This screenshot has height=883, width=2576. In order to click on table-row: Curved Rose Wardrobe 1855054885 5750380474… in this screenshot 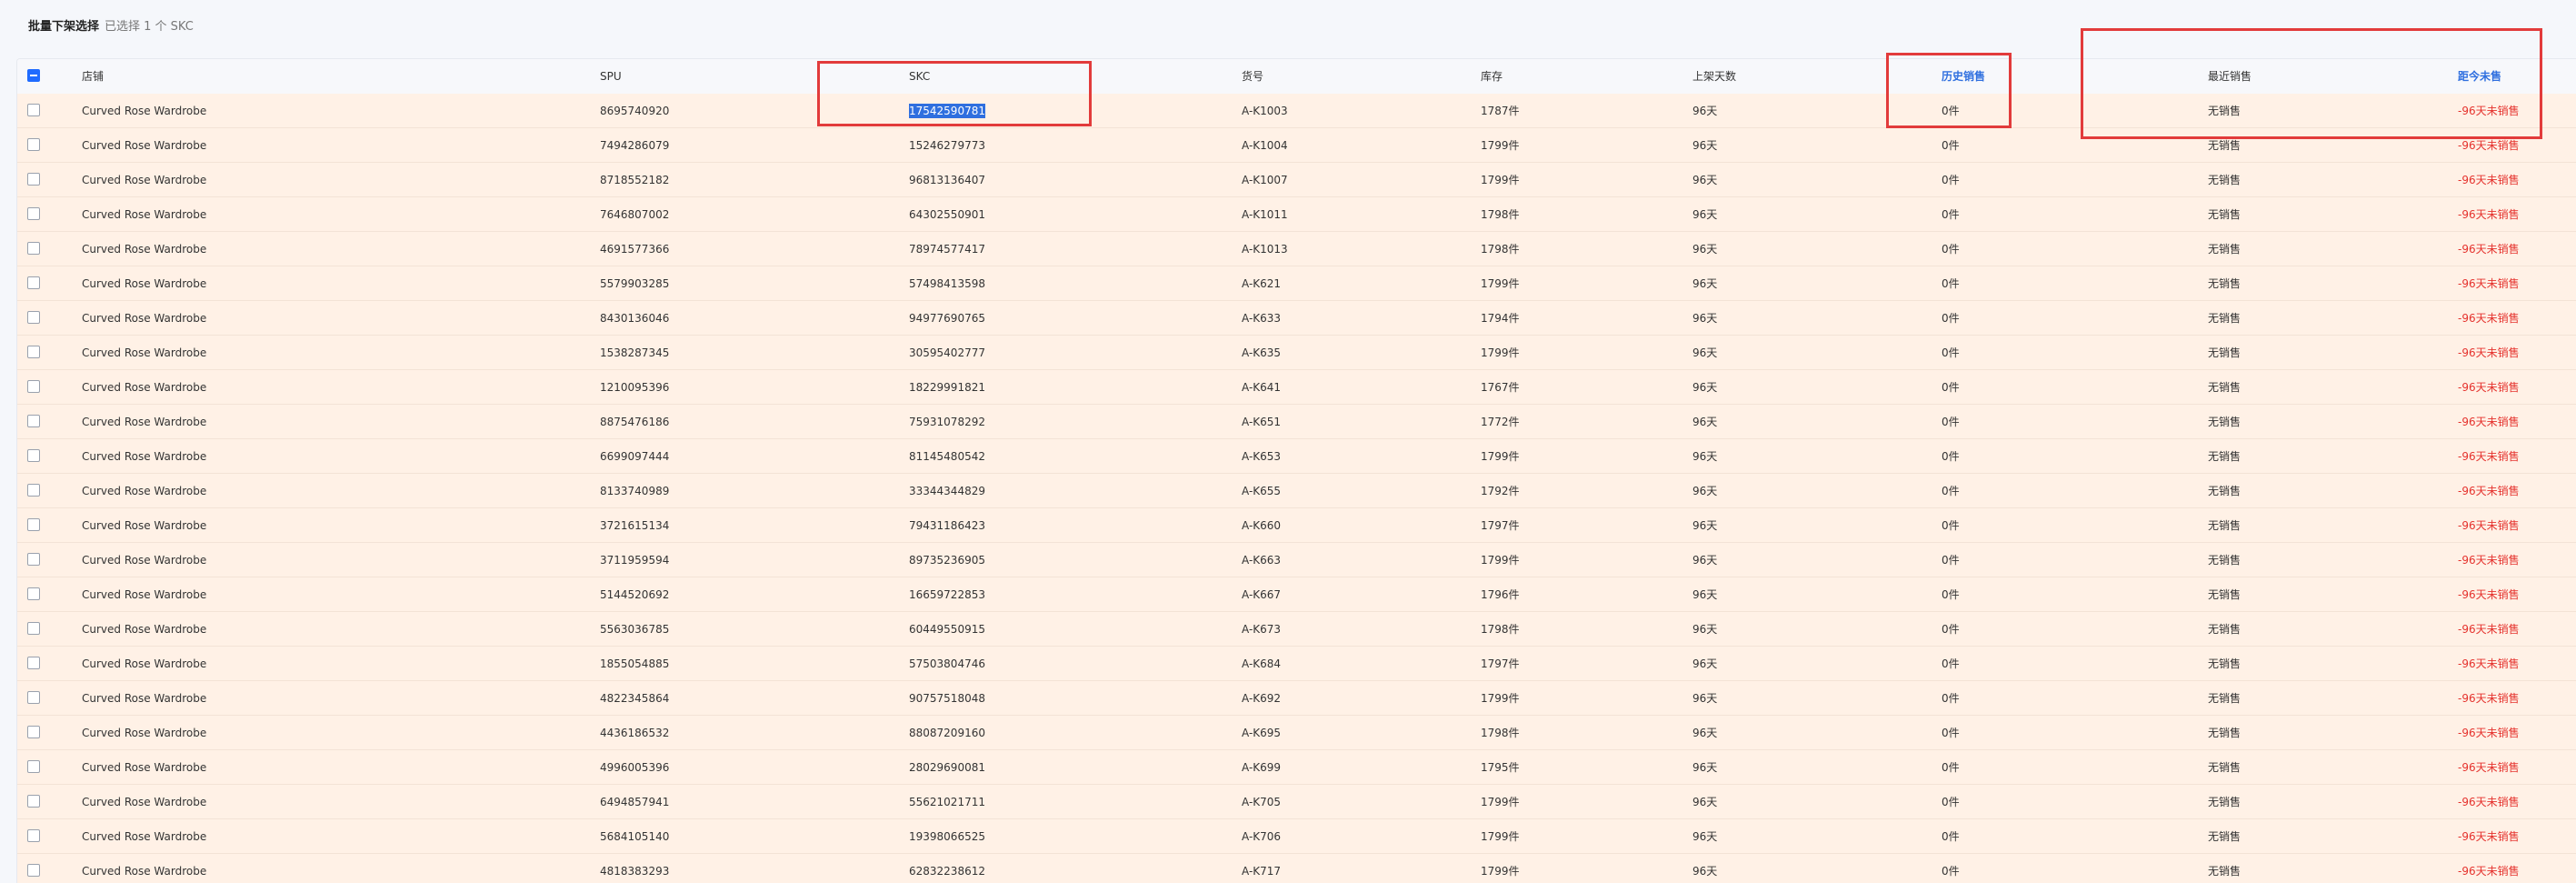, I will do `click(1296, 664)`.